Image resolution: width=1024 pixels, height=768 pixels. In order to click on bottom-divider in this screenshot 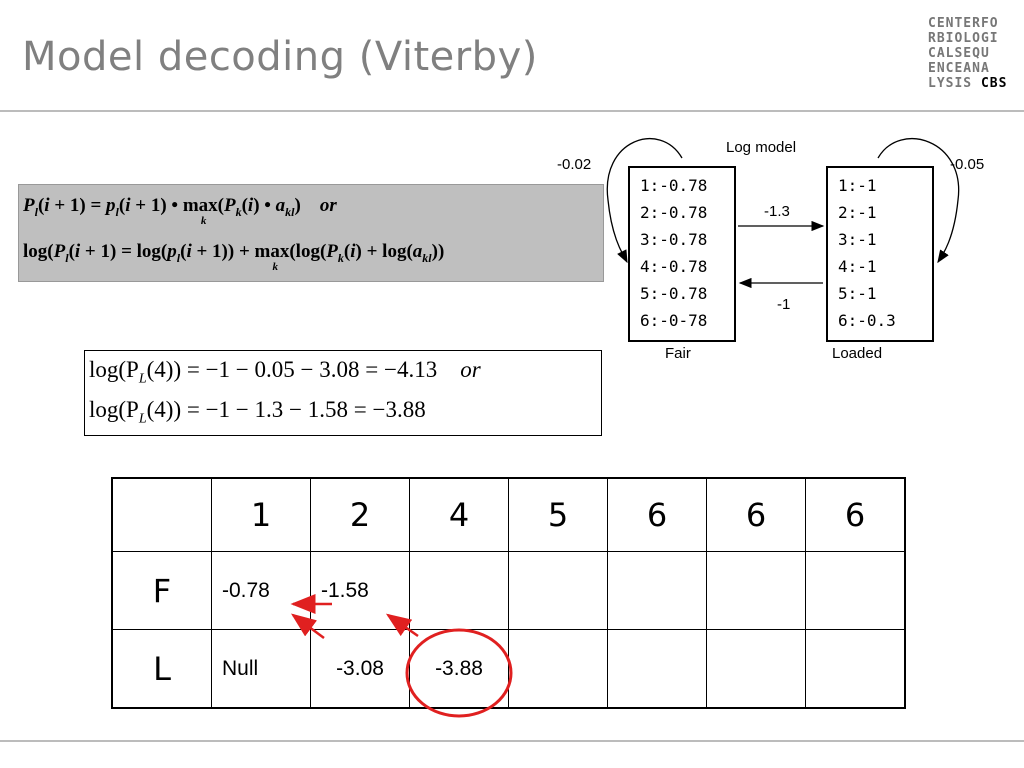, I will do `click(512, 741)`.